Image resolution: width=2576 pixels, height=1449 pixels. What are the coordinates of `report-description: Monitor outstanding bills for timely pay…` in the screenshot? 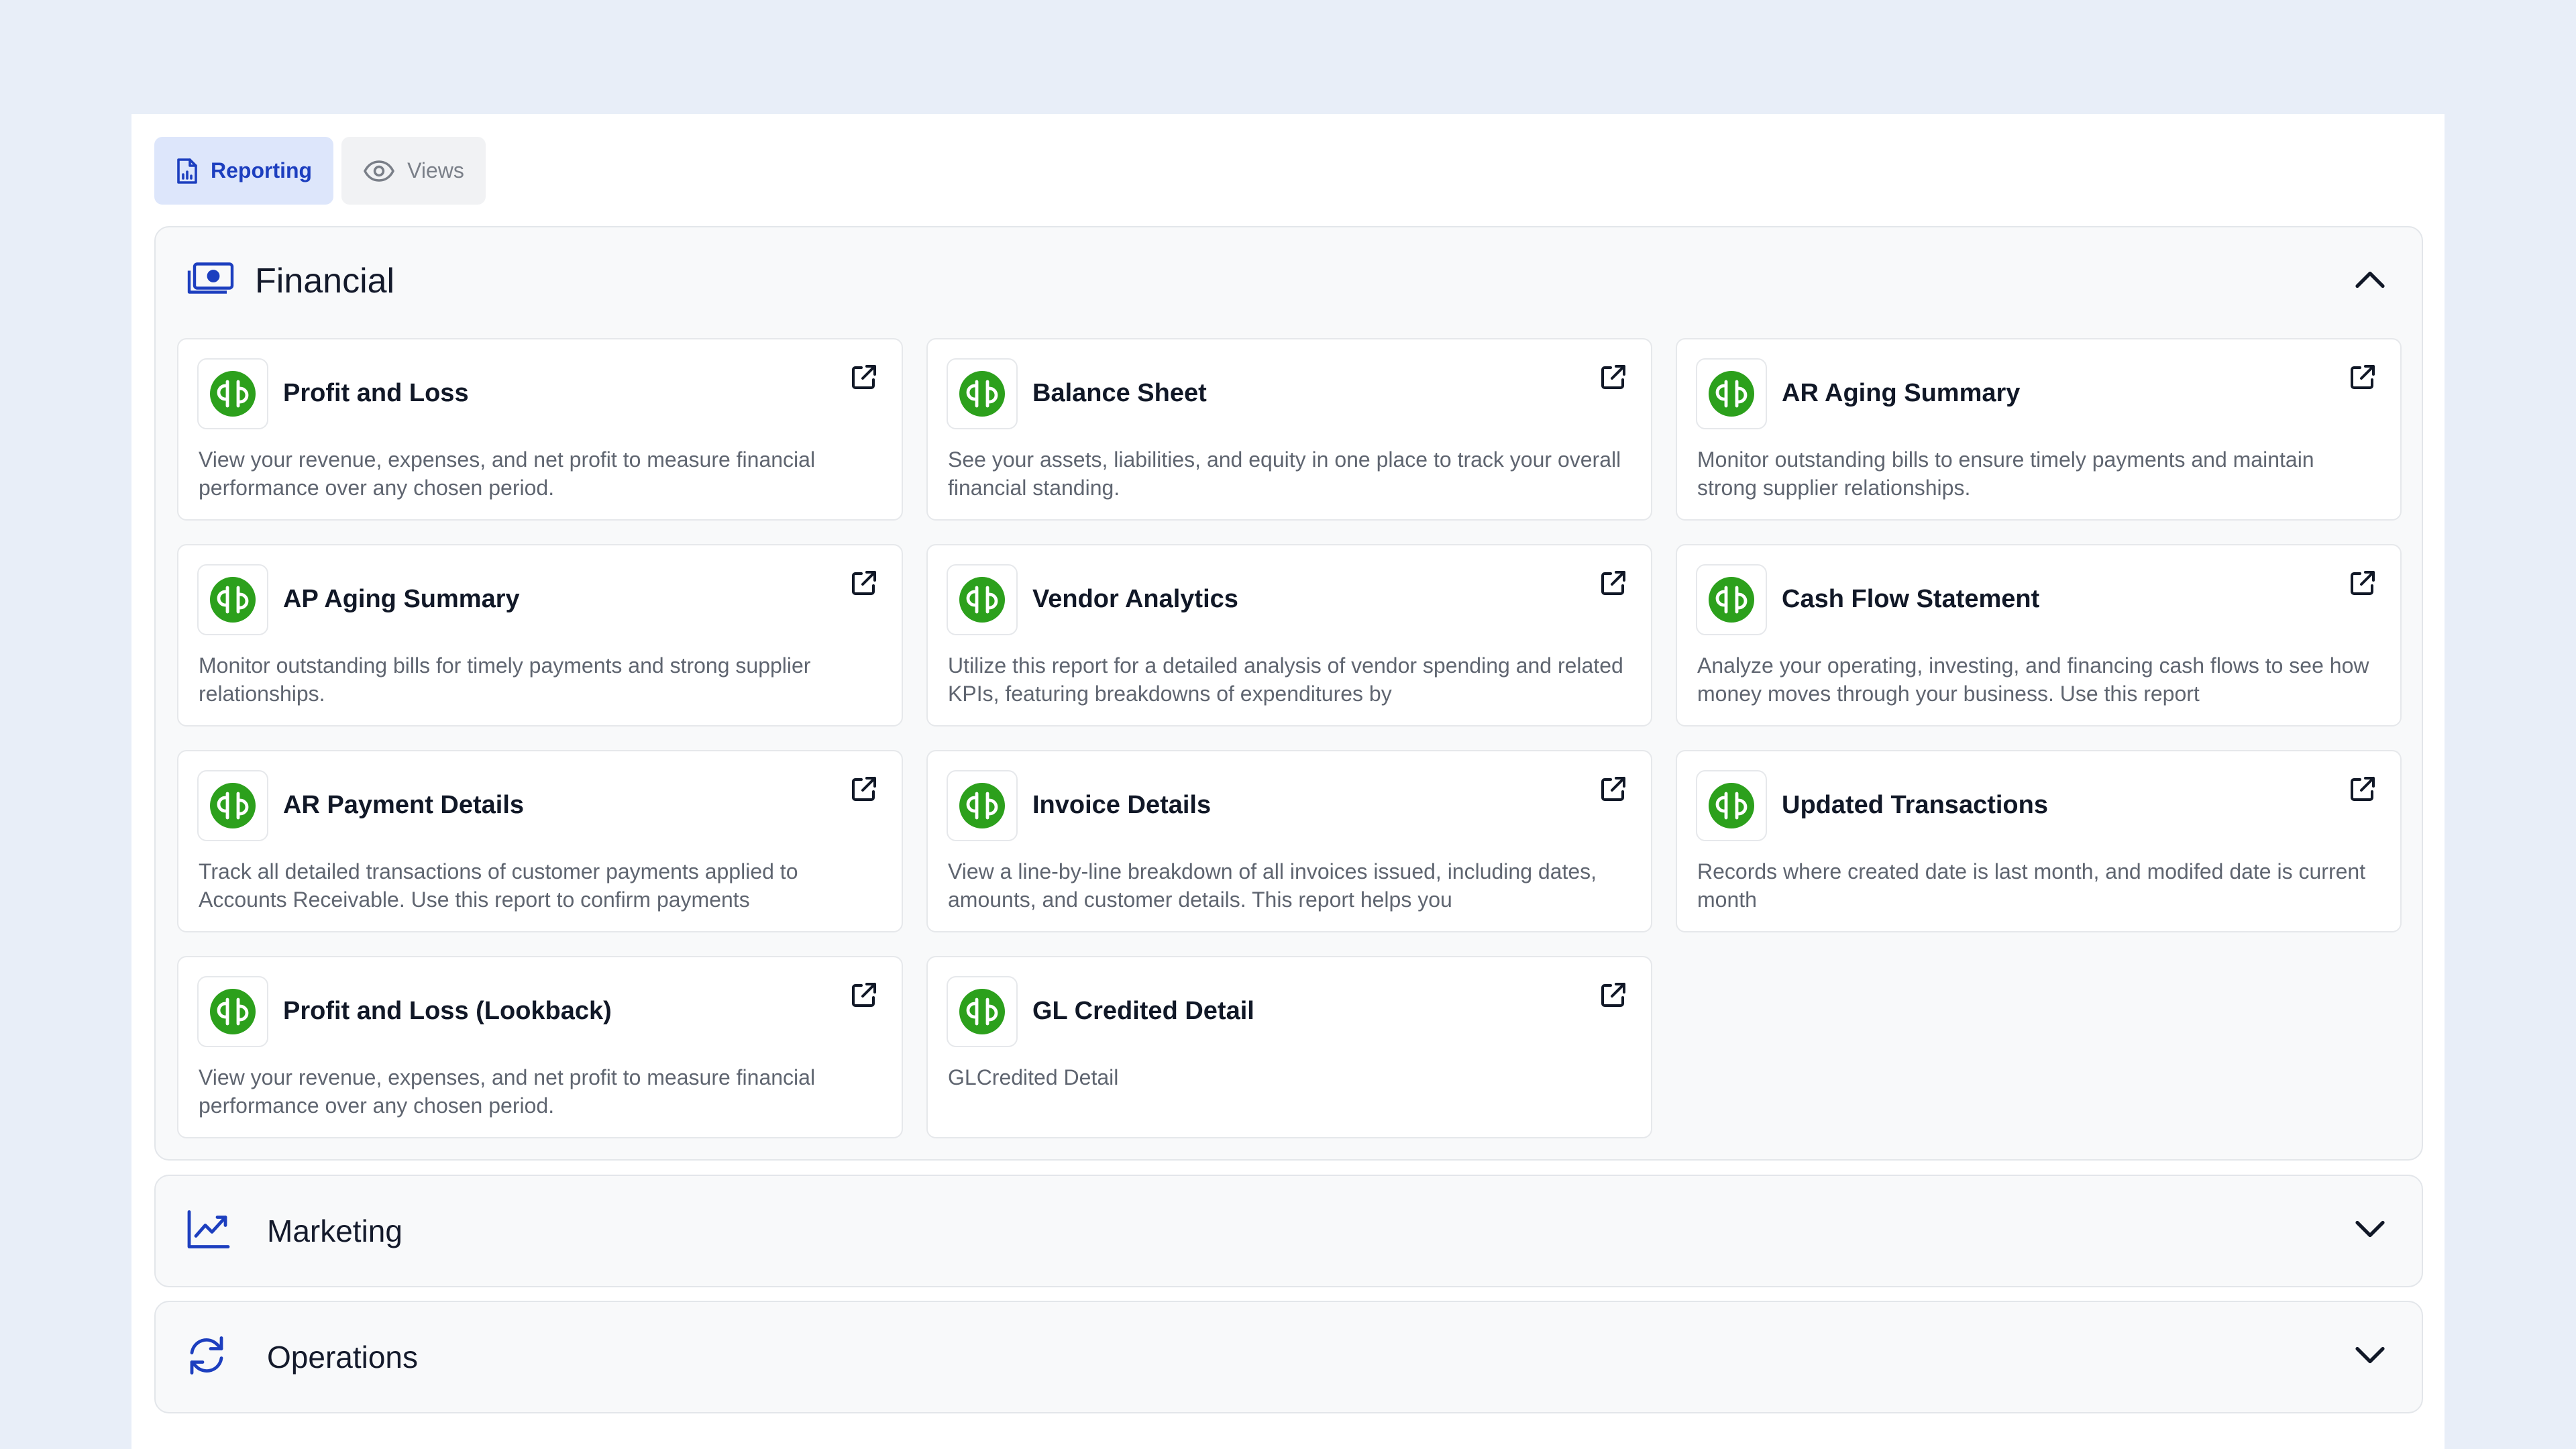 It's located at (505, 679).